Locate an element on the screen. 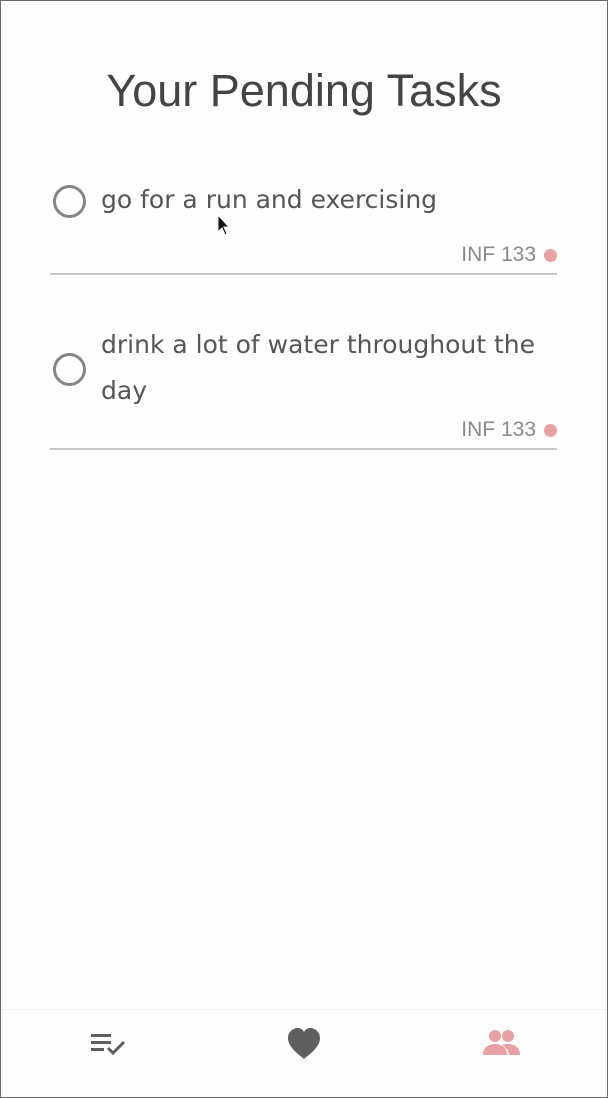 This screenshot has height=1098, width=608. task-item: go for a run and exercising INF 133 is located at coordinates (303, 223).